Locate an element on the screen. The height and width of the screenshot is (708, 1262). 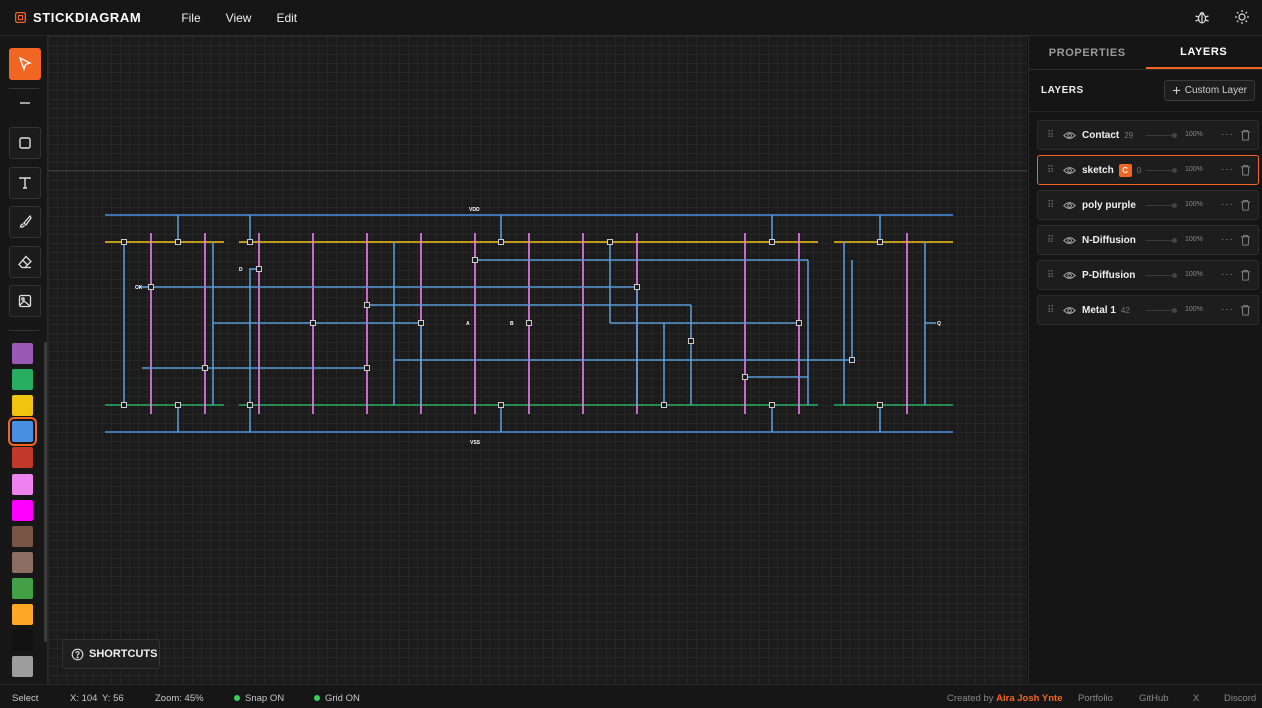
layer-row: ⠿ N-Diffusion 100% ··· is located at coordinates (1148, 240).